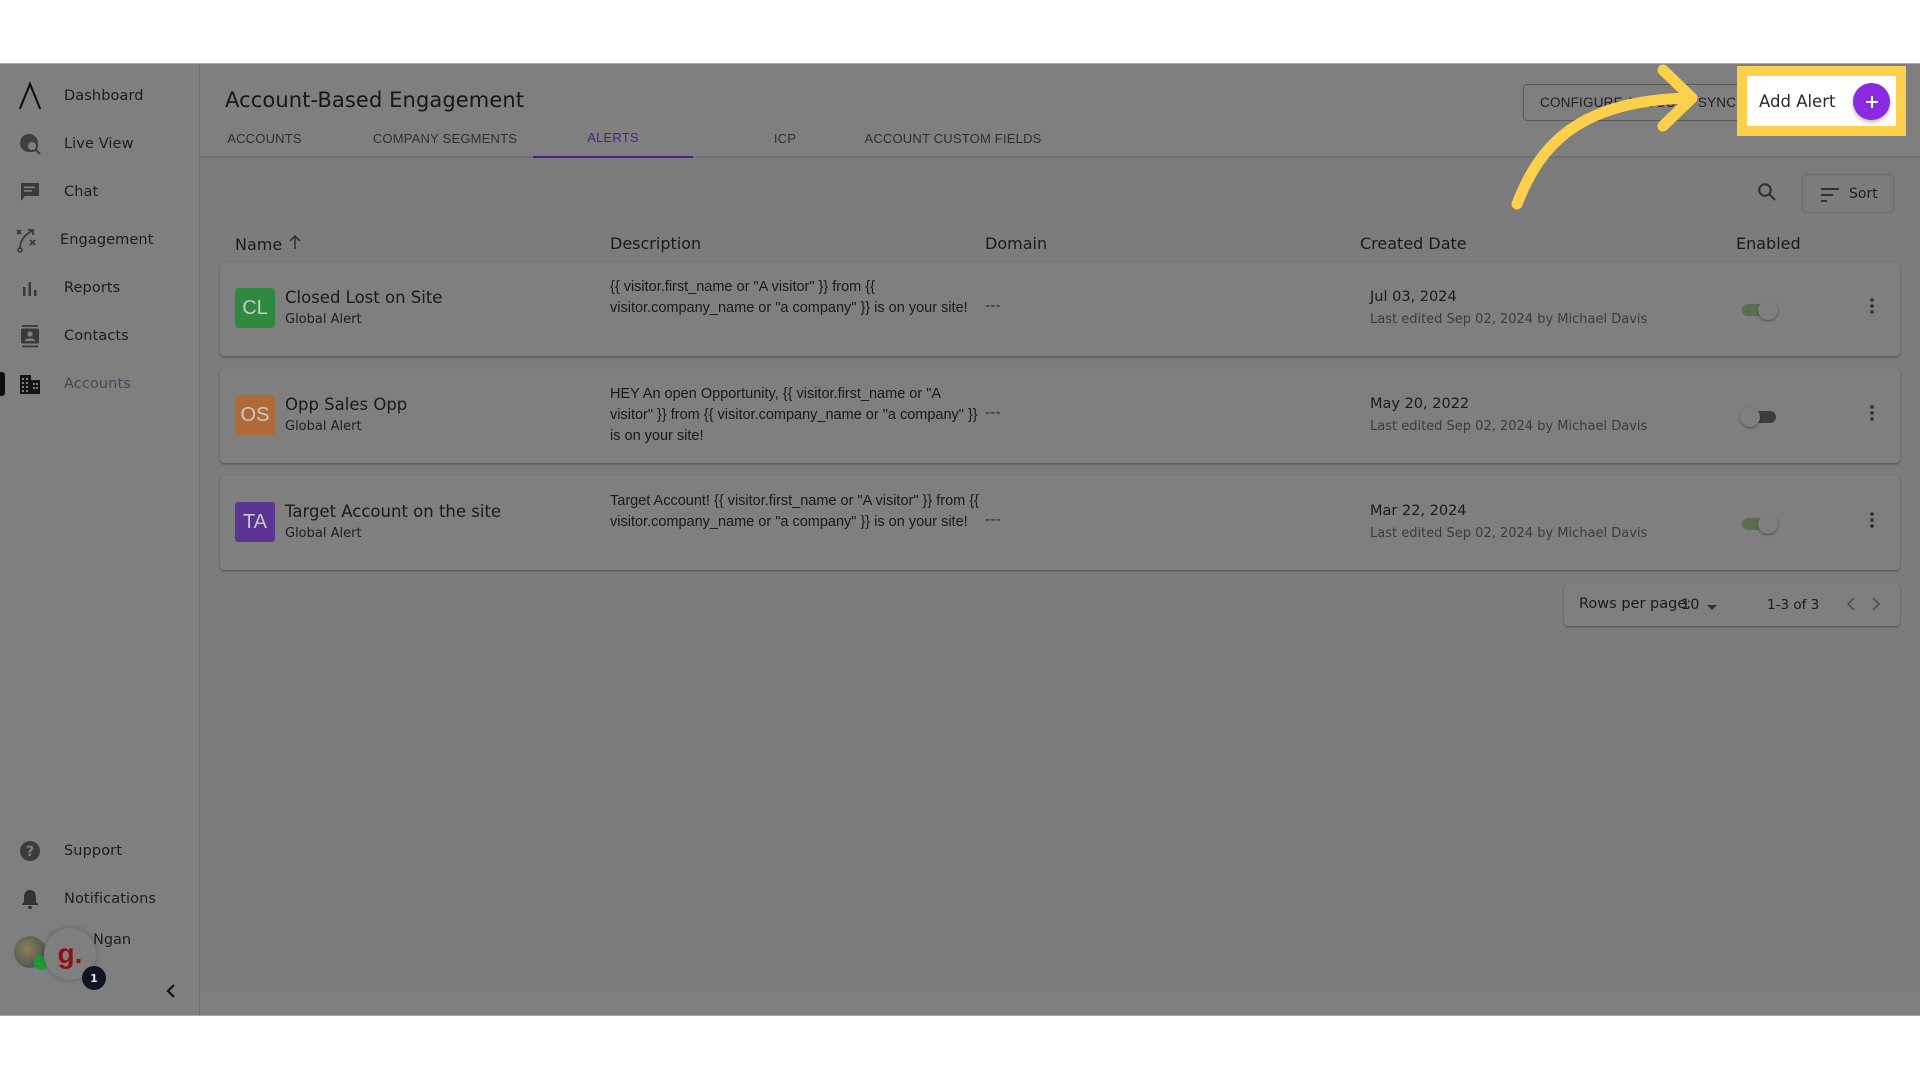  I want to click on bell-icon, so click(30, 899).